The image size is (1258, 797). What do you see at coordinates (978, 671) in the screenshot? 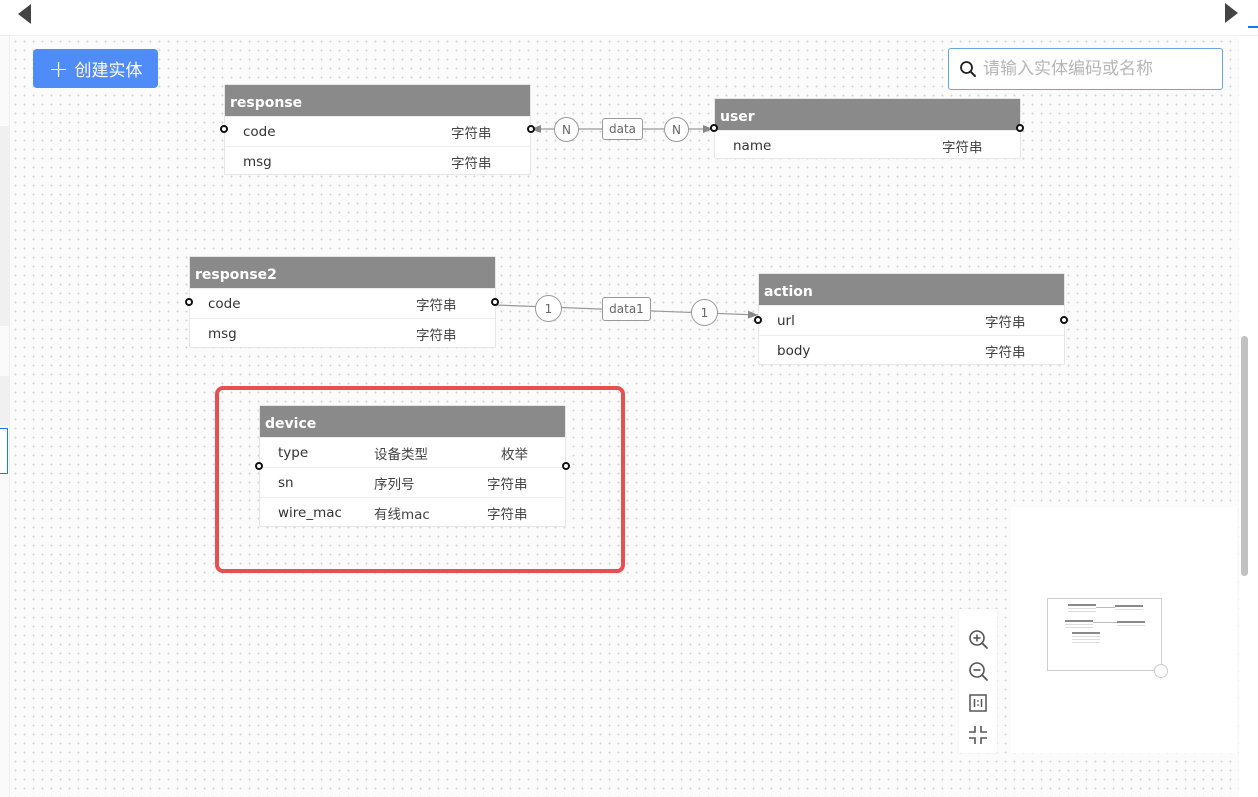
I see `zoom-out-icon` at bounding box center [978, 671].